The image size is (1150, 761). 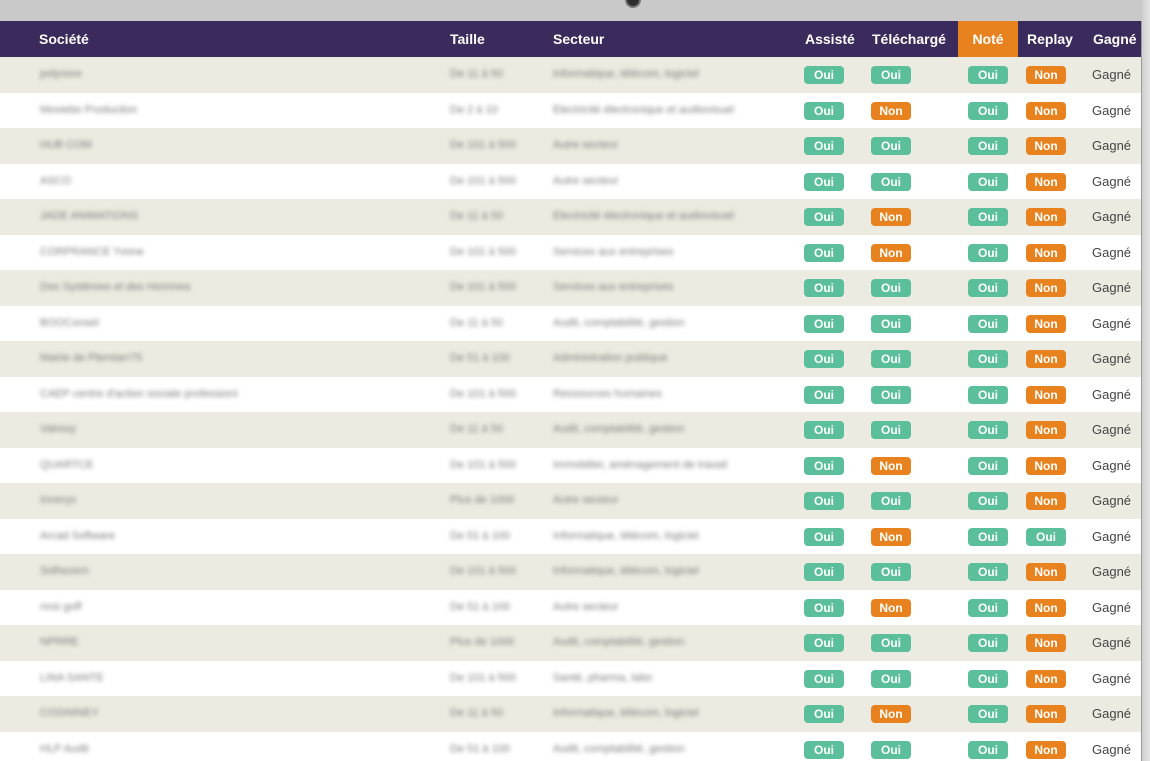 What do you see at coordinates (603, 677) in the screenshot?
I see `cell-secteur: Santé, pharma, labo` at bounding box center [603, 677].